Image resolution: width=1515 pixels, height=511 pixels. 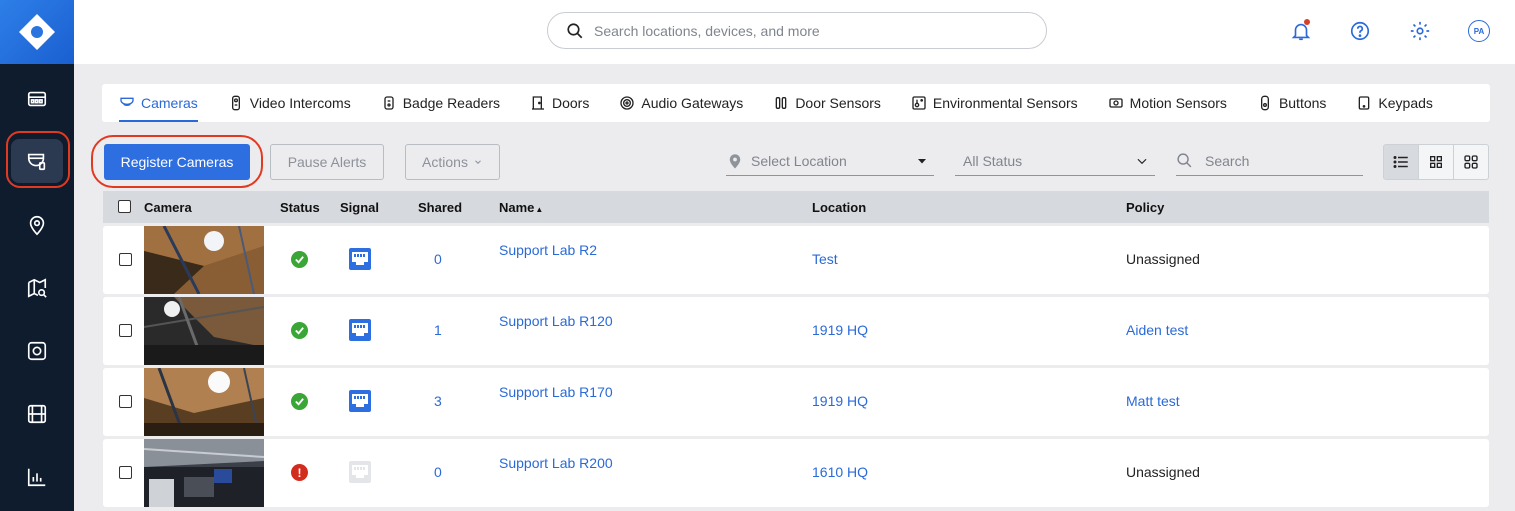 I want to click on tab-label: Door Sensors, so click(x=838, y=103).